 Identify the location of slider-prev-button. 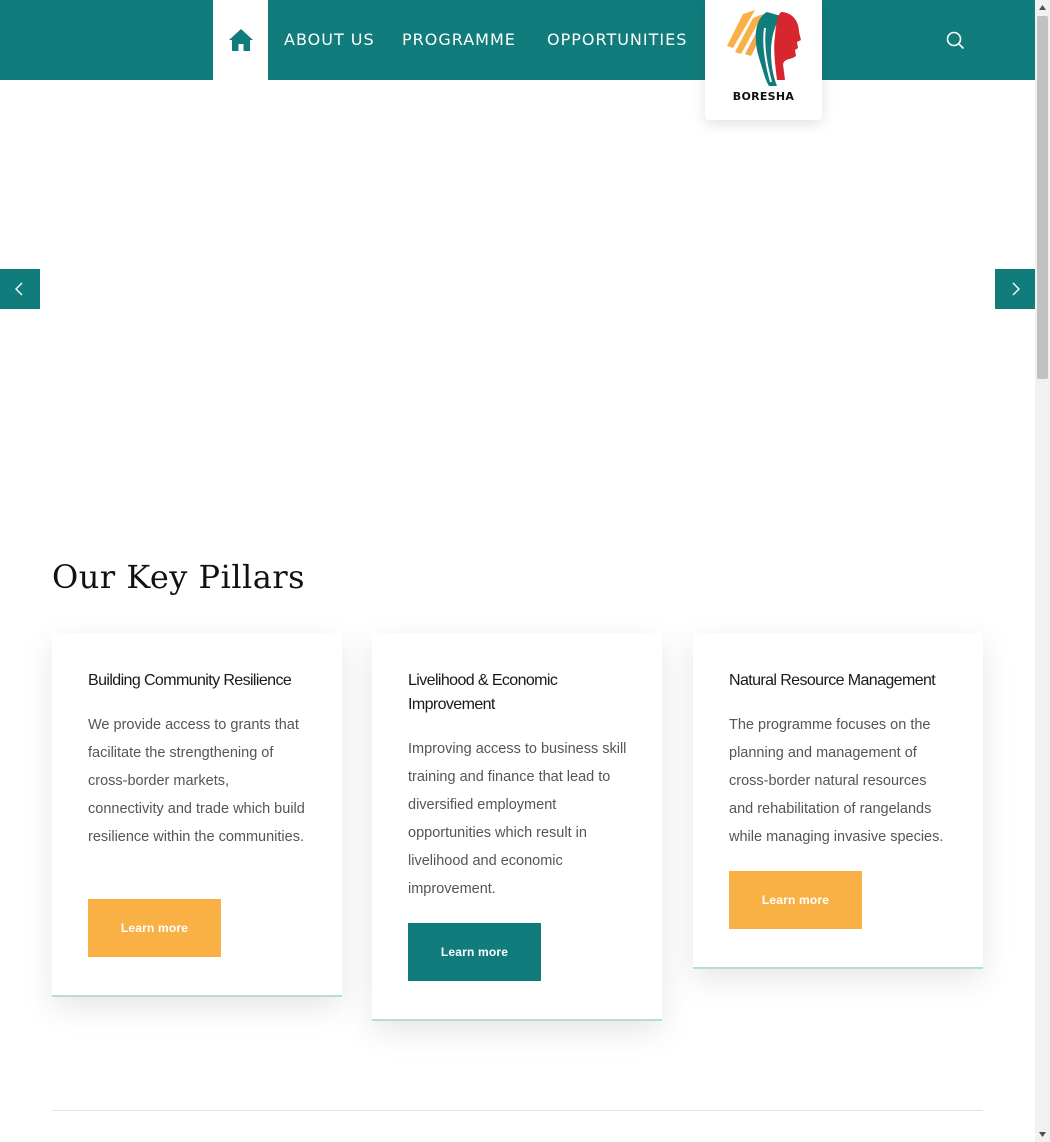
(20, 289).